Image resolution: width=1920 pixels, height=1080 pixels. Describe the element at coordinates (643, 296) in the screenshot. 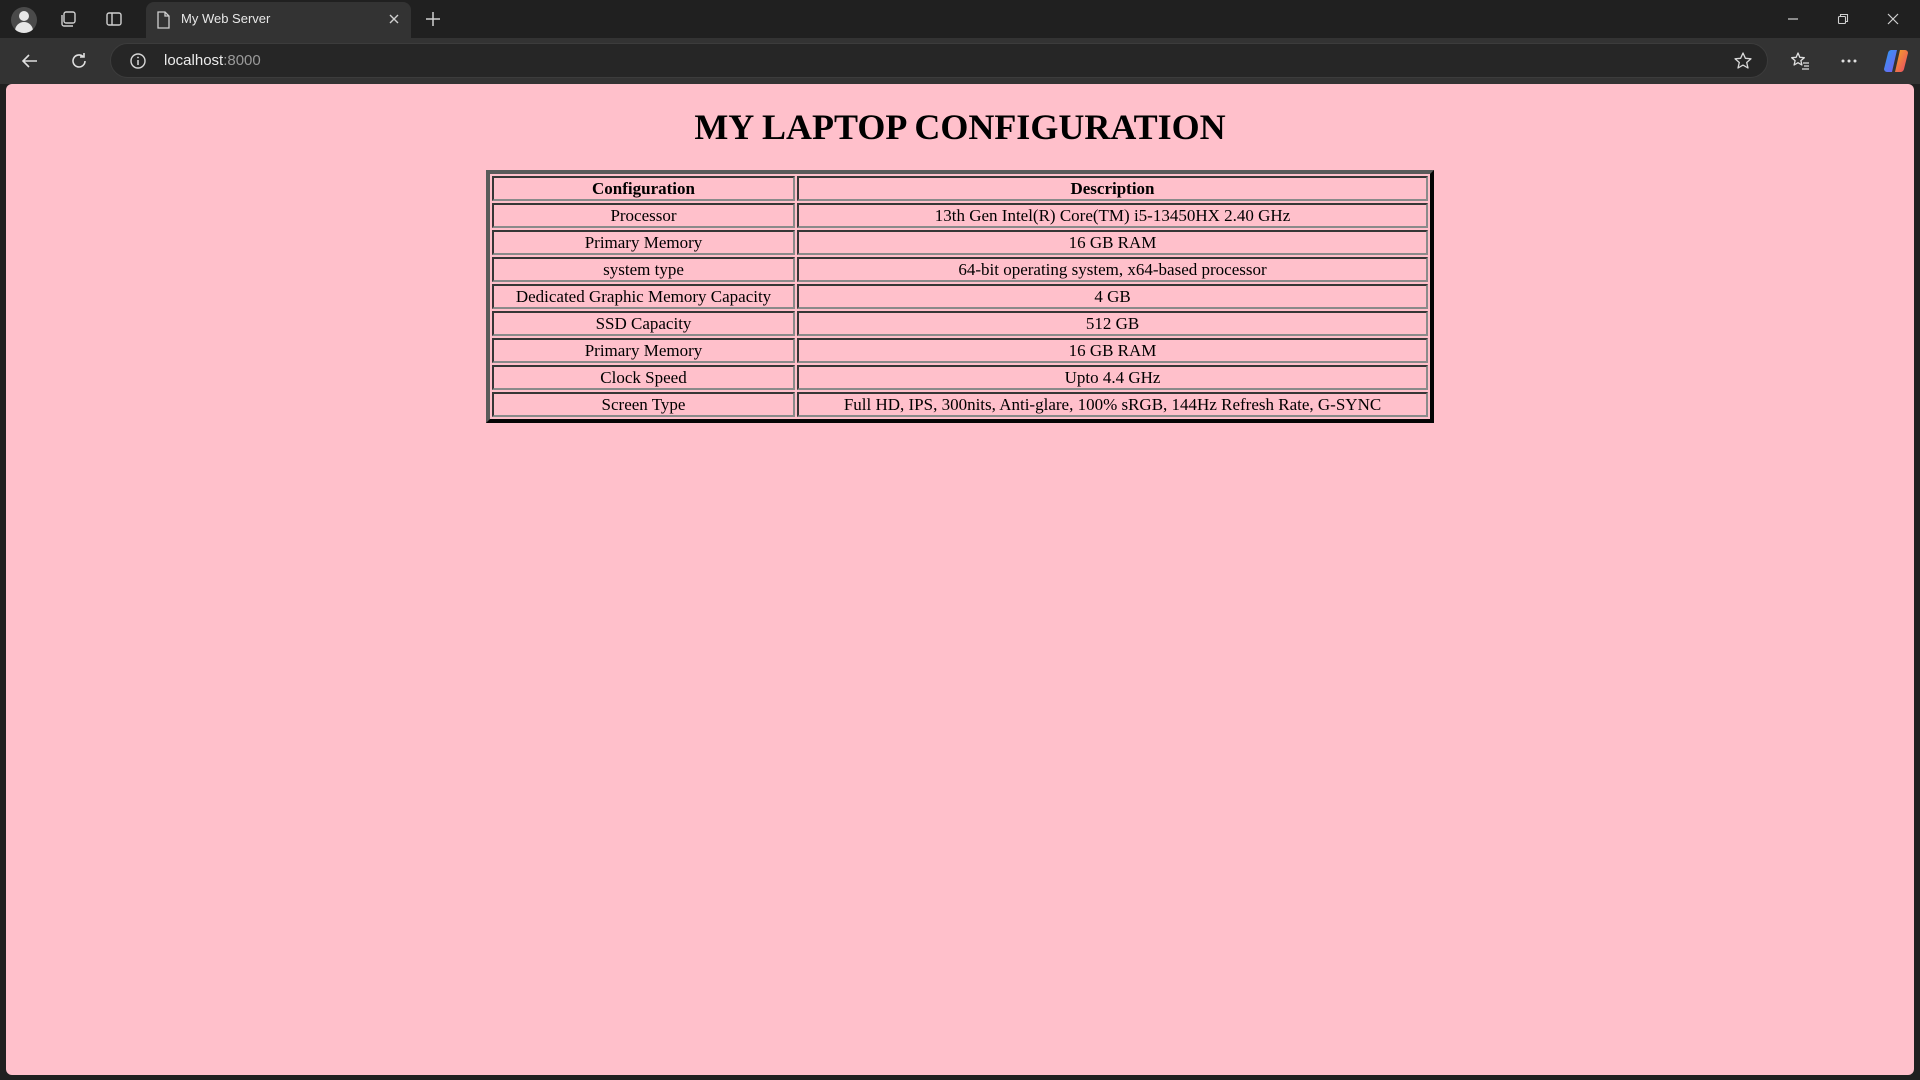

I see `config-cell: Dedicated Graphic Memory Capacity` at that location.